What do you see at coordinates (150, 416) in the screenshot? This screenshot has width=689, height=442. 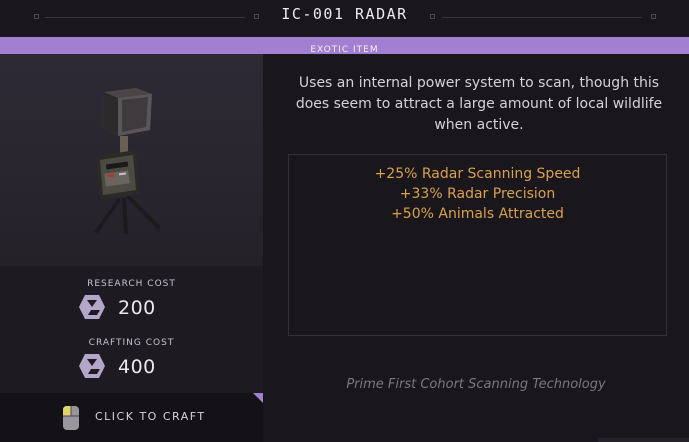 I see `craft-button-label: CLICK TO CRAFT` at bounding box center [150, 416].